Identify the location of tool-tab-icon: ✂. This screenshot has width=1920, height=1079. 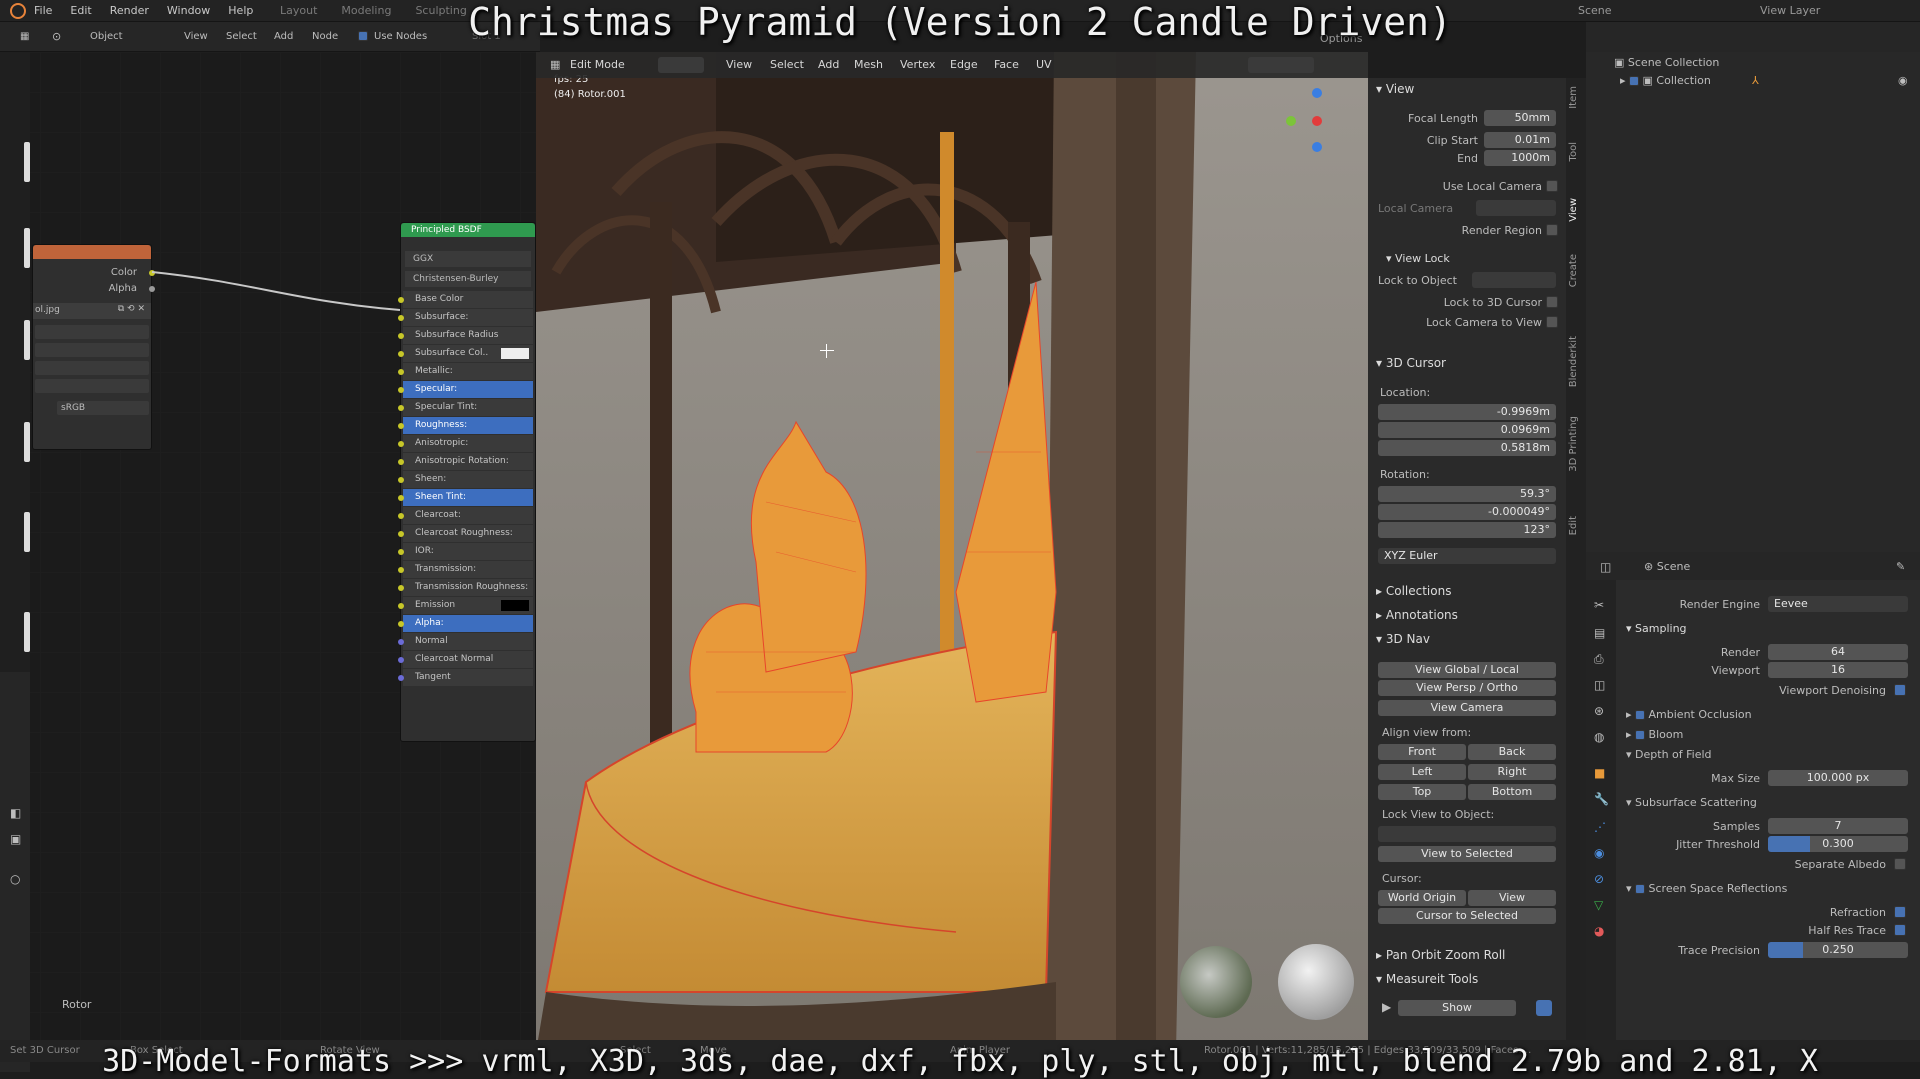
(1599, 605).